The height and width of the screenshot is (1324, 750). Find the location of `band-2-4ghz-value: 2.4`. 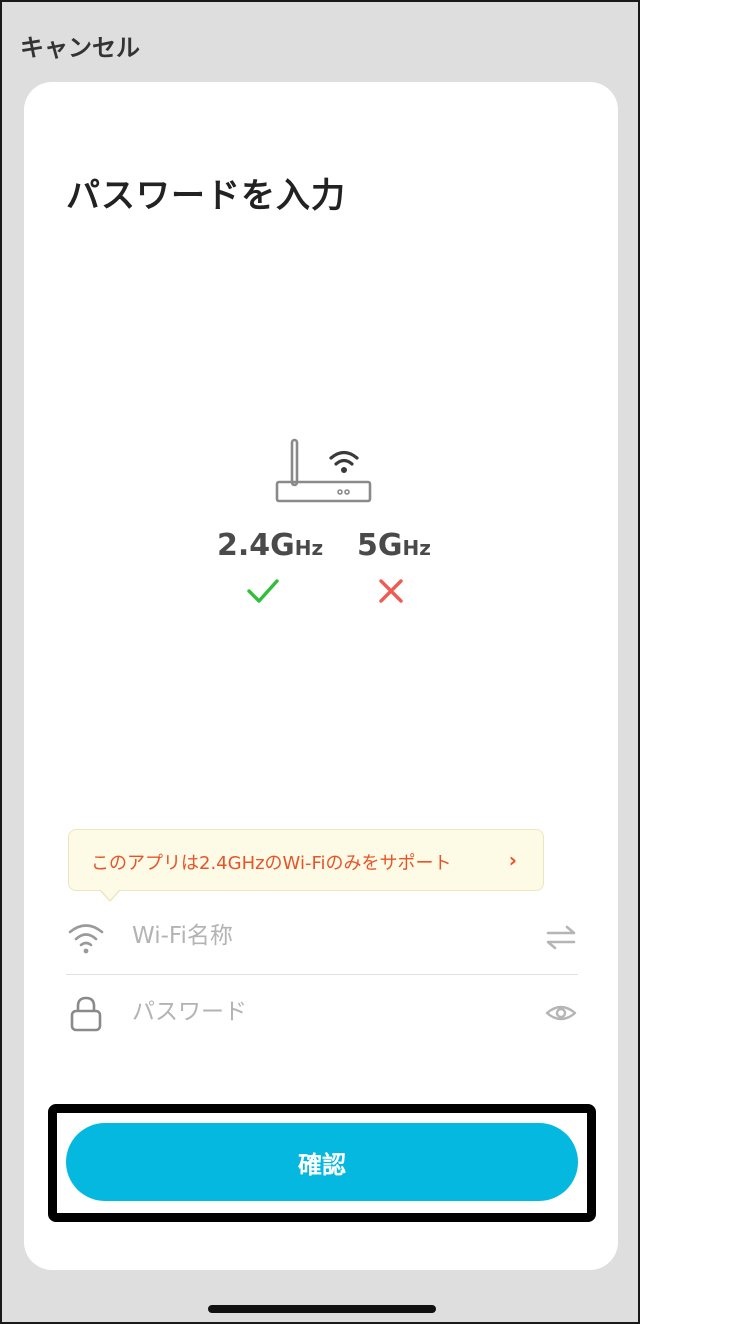

band-2-4ghz-value: 2.4 is located at coordinates (244, 545).